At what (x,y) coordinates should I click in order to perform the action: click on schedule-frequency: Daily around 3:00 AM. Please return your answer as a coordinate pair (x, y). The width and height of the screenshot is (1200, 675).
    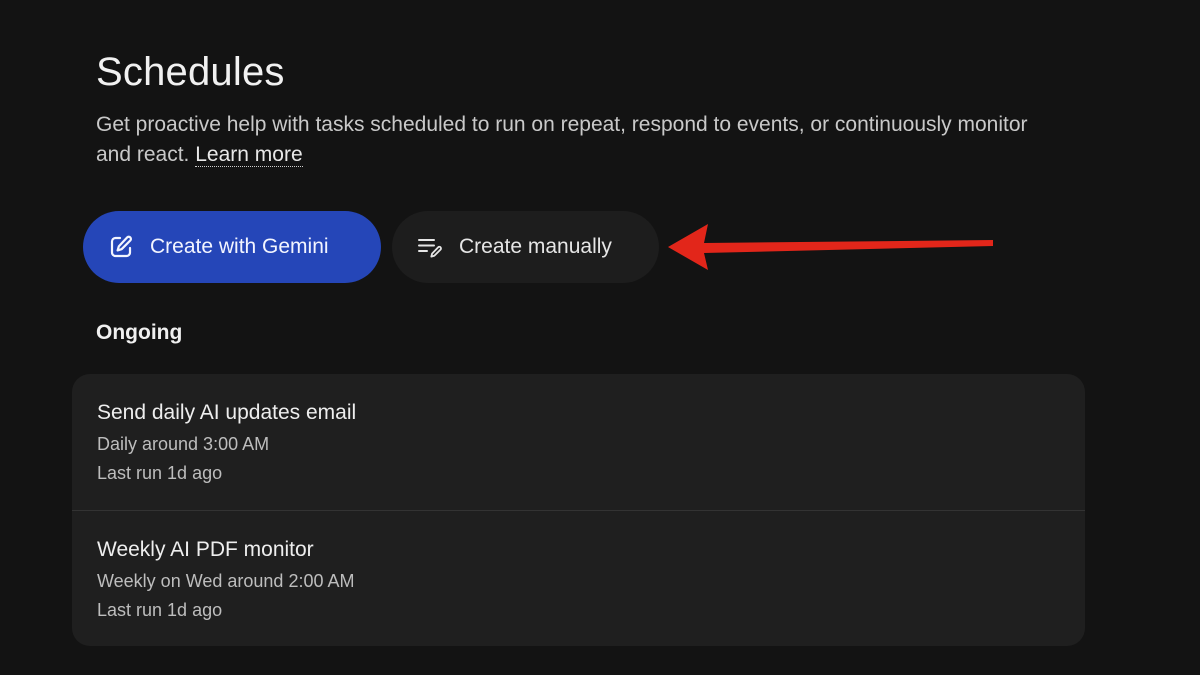
    Looking at the image, I should click on (183, 444).